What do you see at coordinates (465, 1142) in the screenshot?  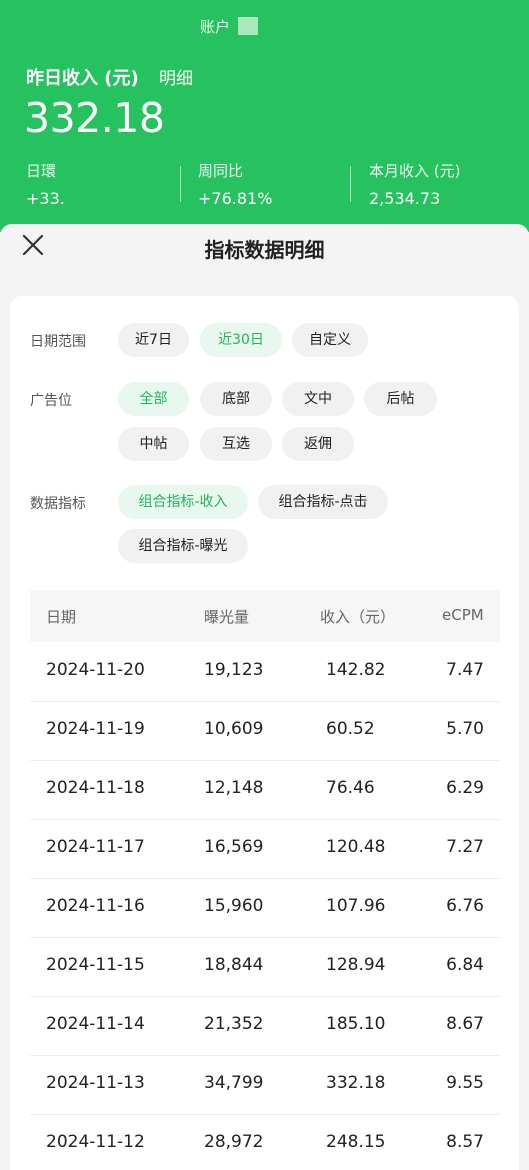 I see `cell-ecpm: 8.57` at bounding box center [465, 1142].